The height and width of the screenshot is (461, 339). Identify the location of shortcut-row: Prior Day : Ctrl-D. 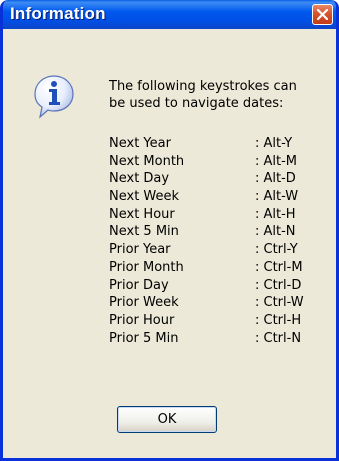
(219, 287).